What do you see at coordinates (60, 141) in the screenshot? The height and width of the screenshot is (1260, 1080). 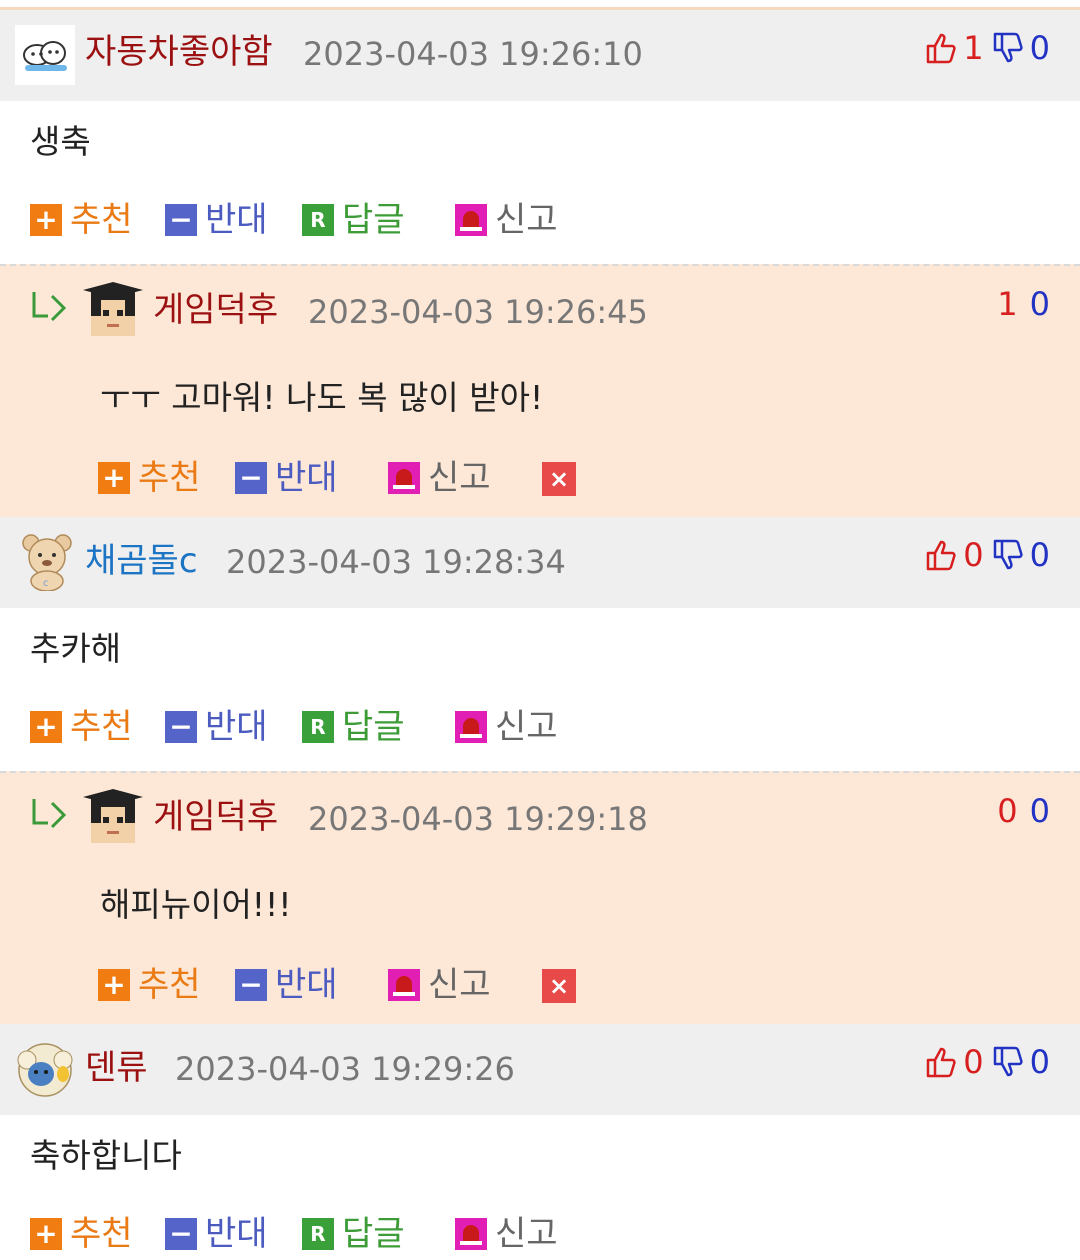 I see `comment-text: 생축` at bounding box center [60, 141].